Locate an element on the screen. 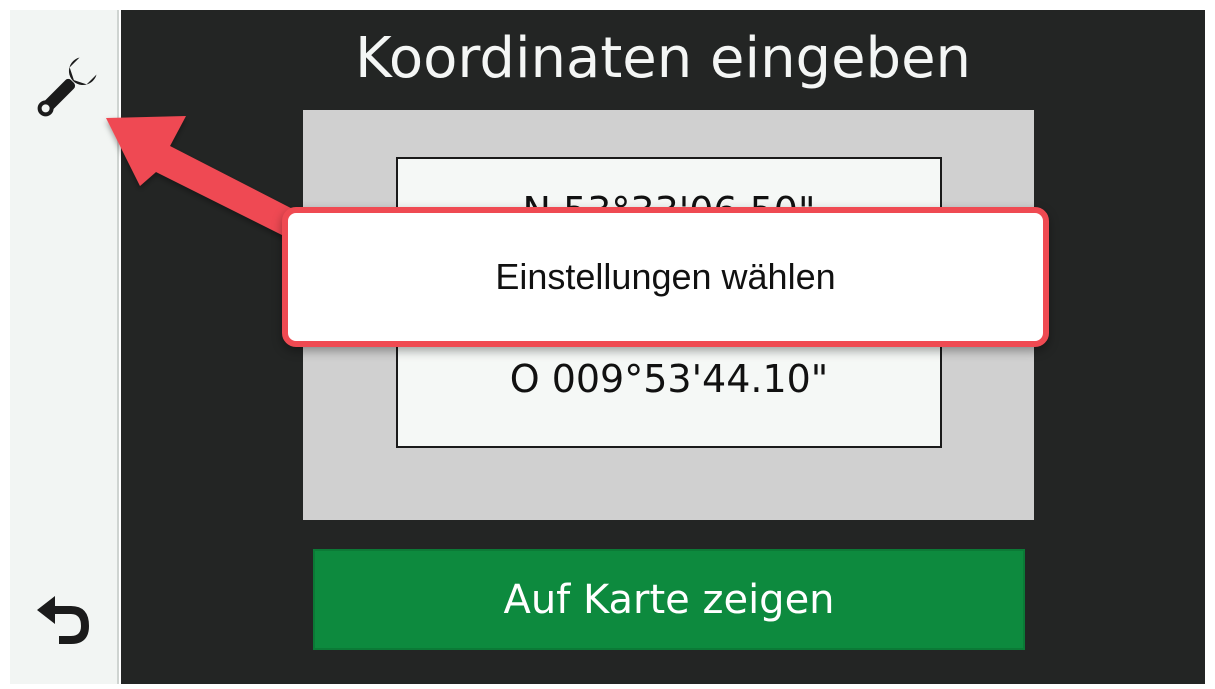 This screenshot has height=689, width=1215. settings-button is located at coordinates (64, 90).